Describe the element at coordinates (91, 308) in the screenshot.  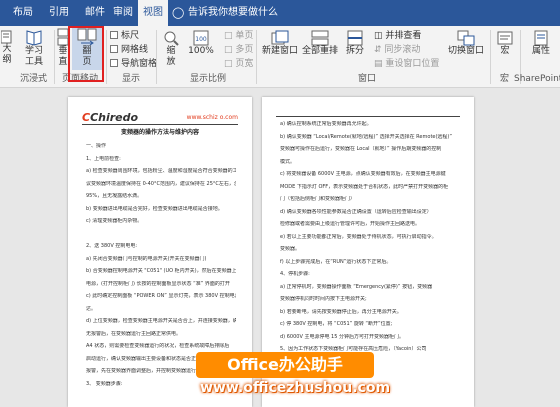
I see `document-text-line: 达。` at that location.